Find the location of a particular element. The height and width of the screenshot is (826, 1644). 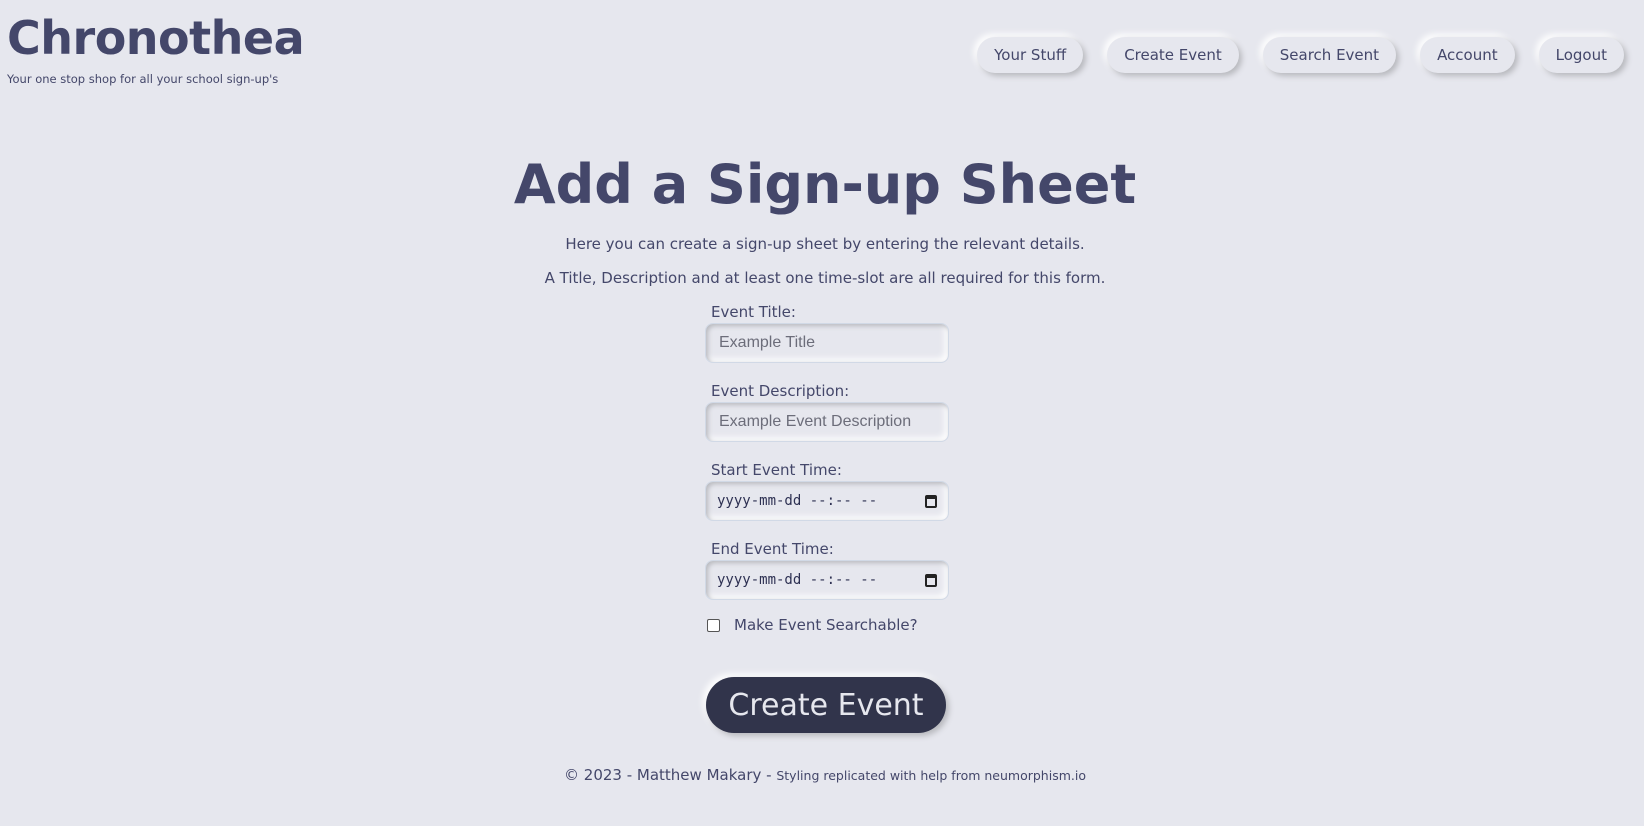

page-title: Add a Sign-up Sheet is located at coordinates (825, 184).